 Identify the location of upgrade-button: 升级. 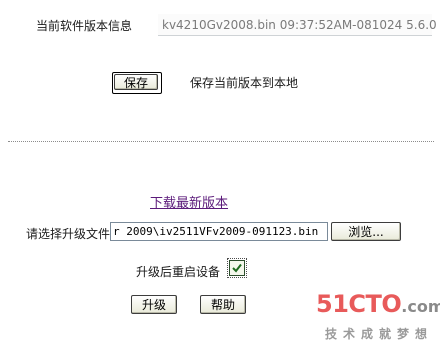
(154, 304).